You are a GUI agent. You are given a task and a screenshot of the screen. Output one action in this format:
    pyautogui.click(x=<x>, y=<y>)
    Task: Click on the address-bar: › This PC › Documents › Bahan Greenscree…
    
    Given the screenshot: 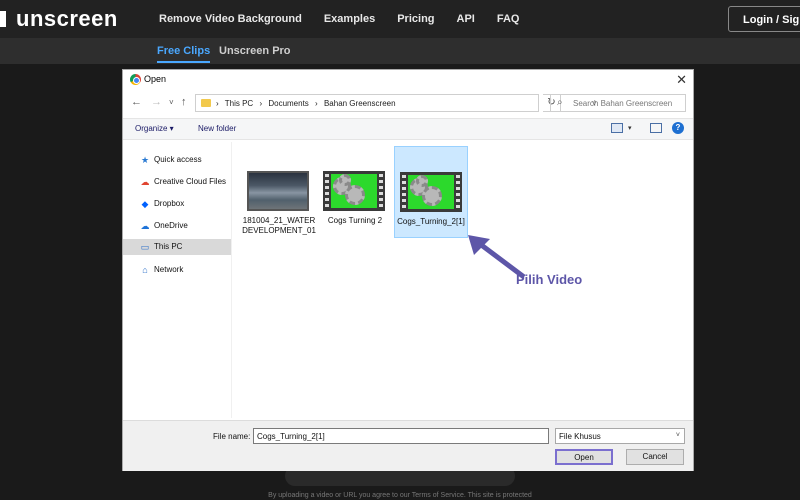 What is the action you would take?
    pyautogui.click(x=396, y=103)
    